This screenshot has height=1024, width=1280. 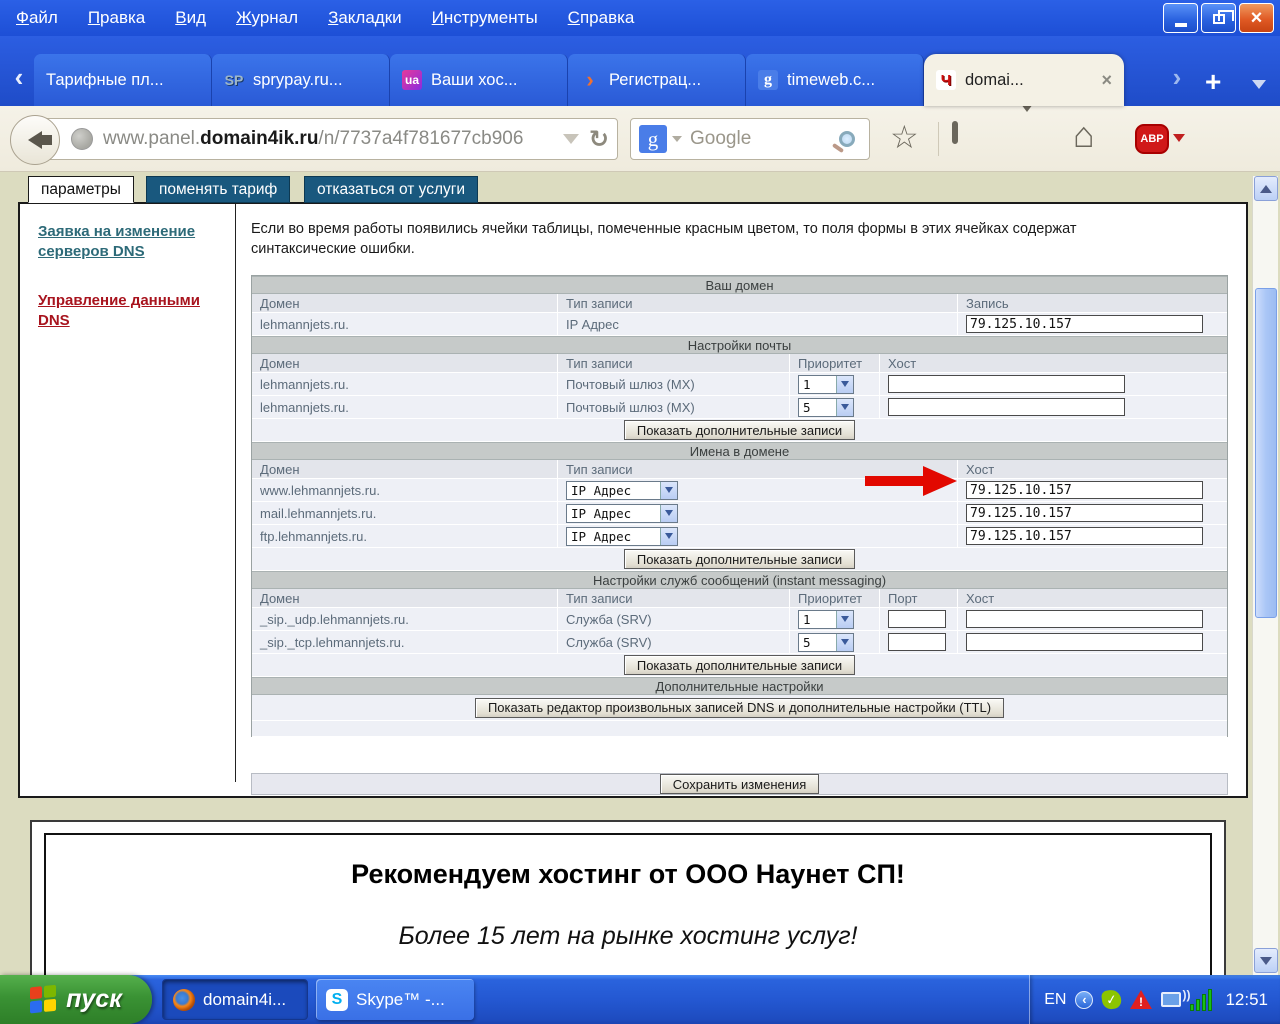 I want to click on search-engine-icon: g, so click(x=653, y=139).